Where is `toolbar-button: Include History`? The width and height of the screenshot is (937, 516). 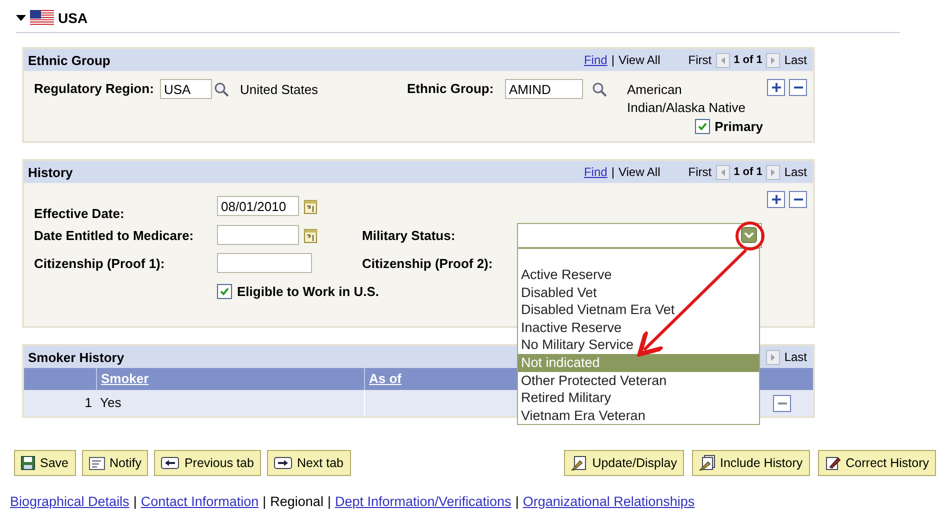 toolbar-button: Include History is located at coordinates (751, 463).